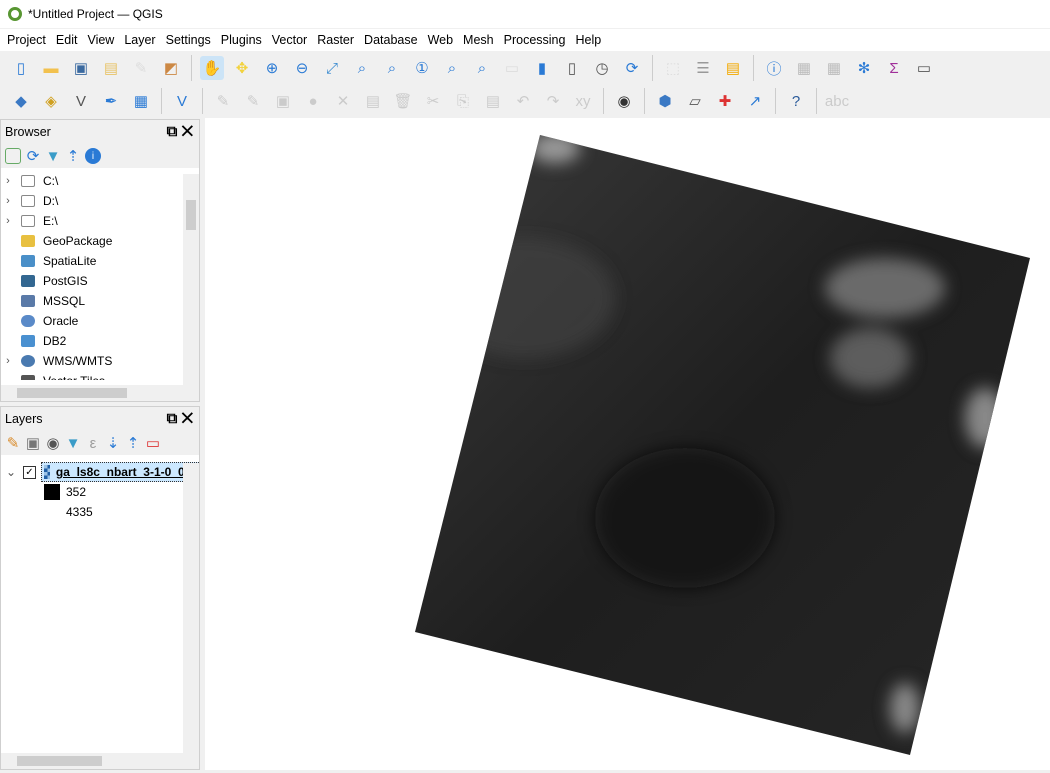  What do you see at coordinates (624, 101) in the screenshot?
I see `geocode-icon: ◉` at bounding box center [624, 101].